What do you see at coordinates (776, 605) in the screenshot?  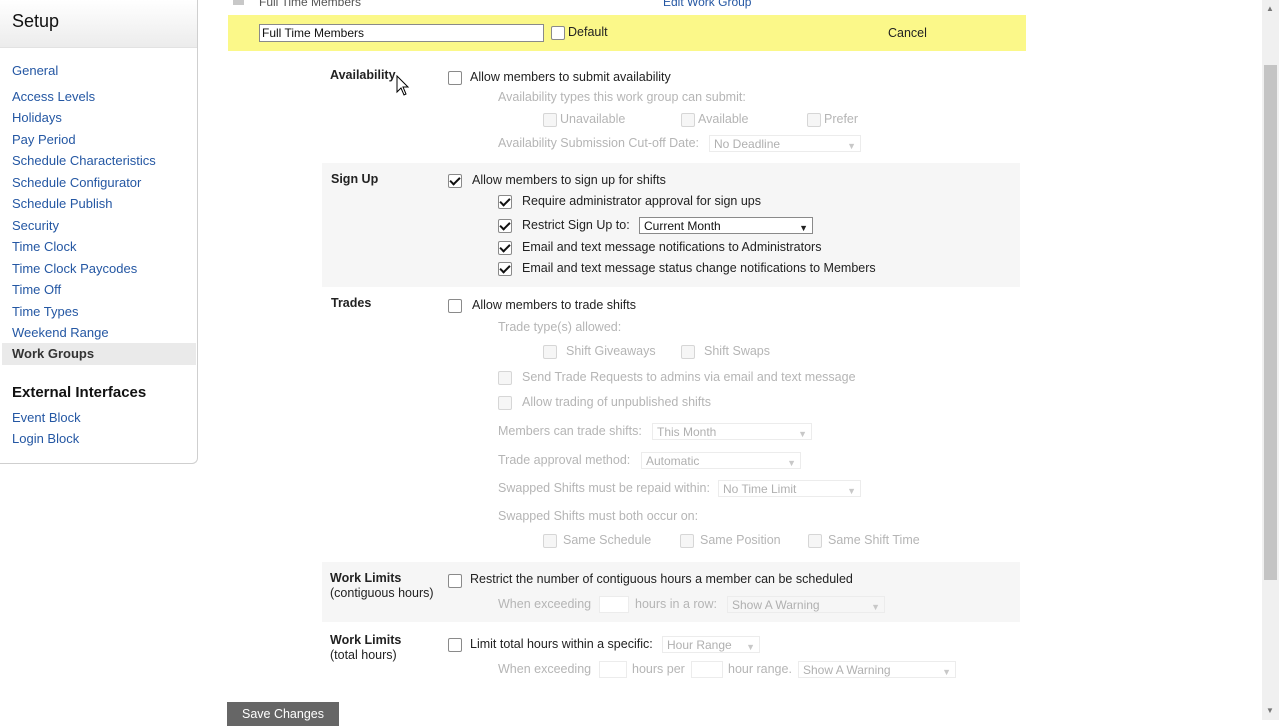 I see `contiguous-action-value: Show A Warning` at bounding box center [776, 605].